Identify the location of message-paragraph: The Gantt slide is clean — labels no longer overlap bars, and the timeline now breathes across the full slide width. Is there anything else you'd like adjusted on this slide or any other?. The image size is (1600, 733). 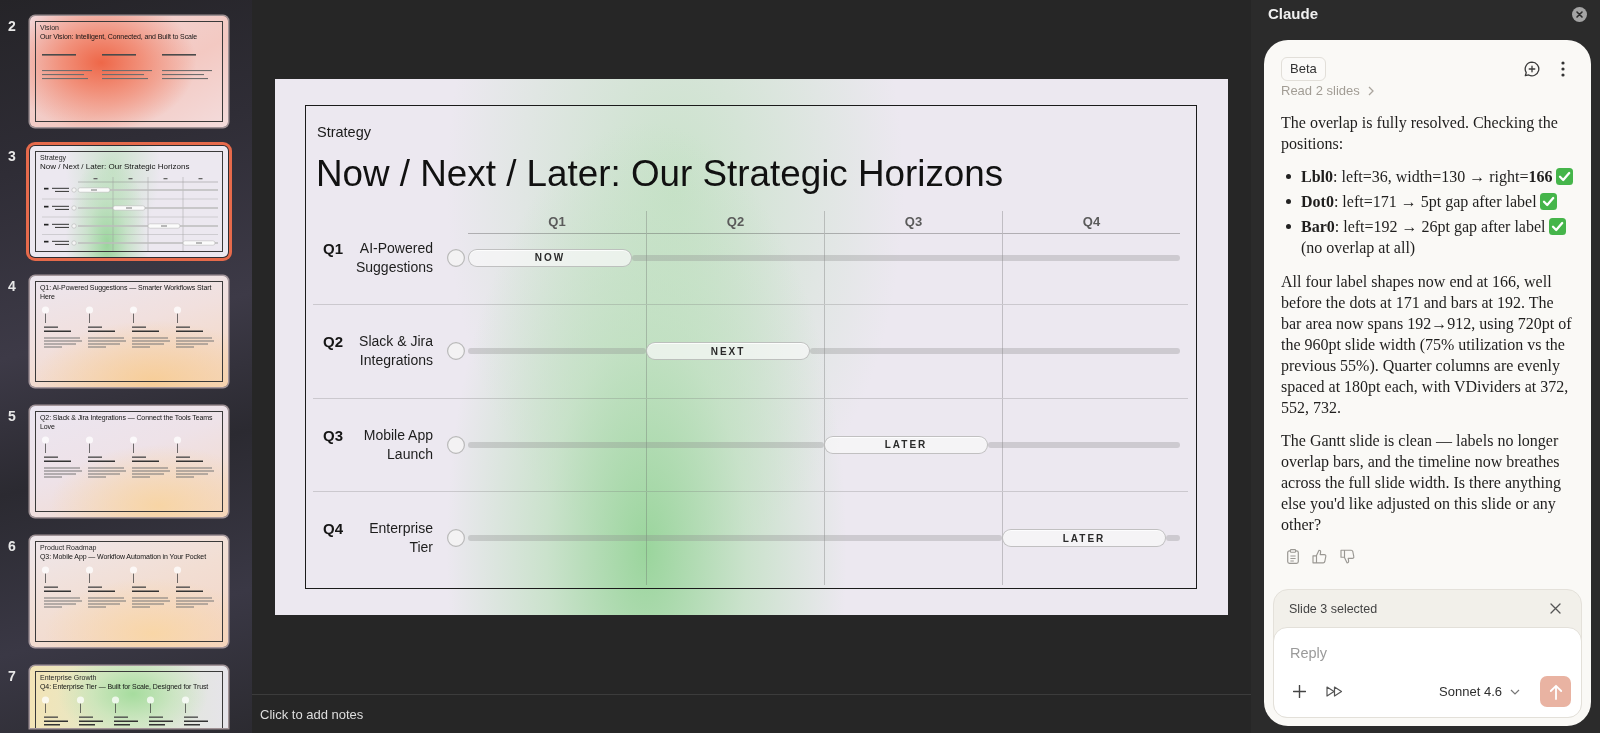
(1421, 483).